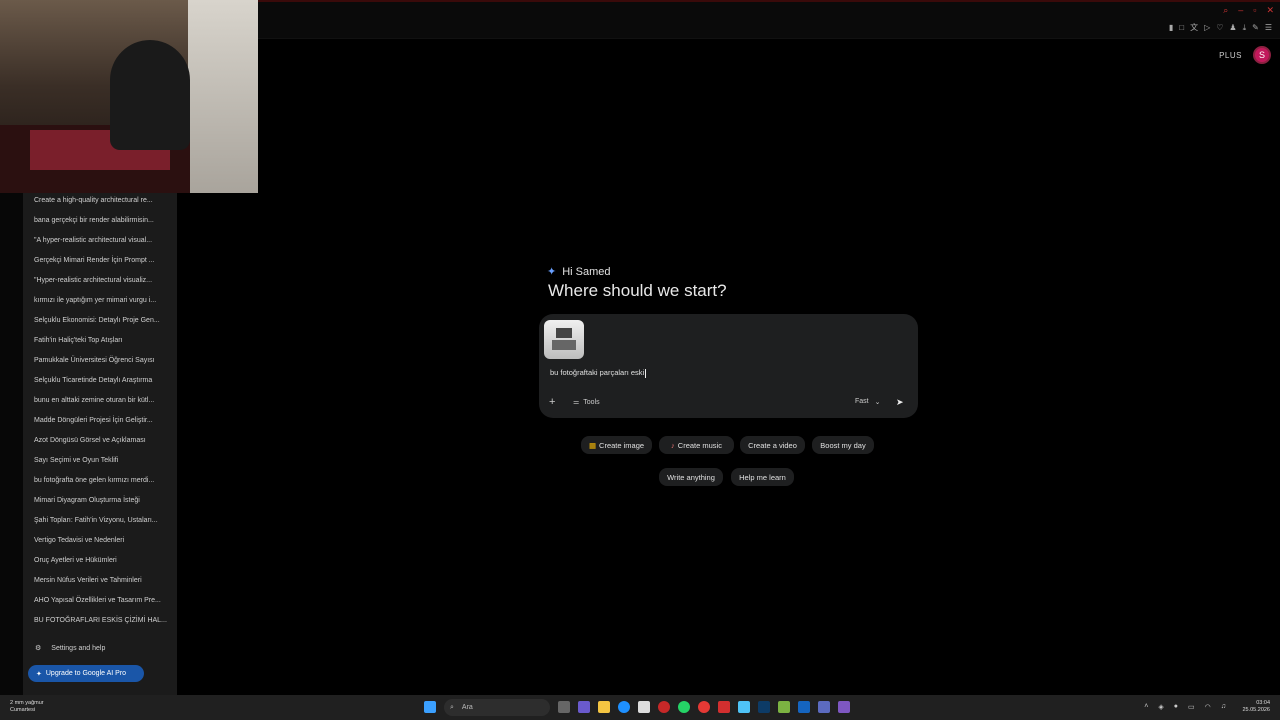 The width and height of the screenshot is (1280, 720). Describe the element at coordinates (467, 707) in the screenshot. I see `search-placeholder: Ara` at that location.